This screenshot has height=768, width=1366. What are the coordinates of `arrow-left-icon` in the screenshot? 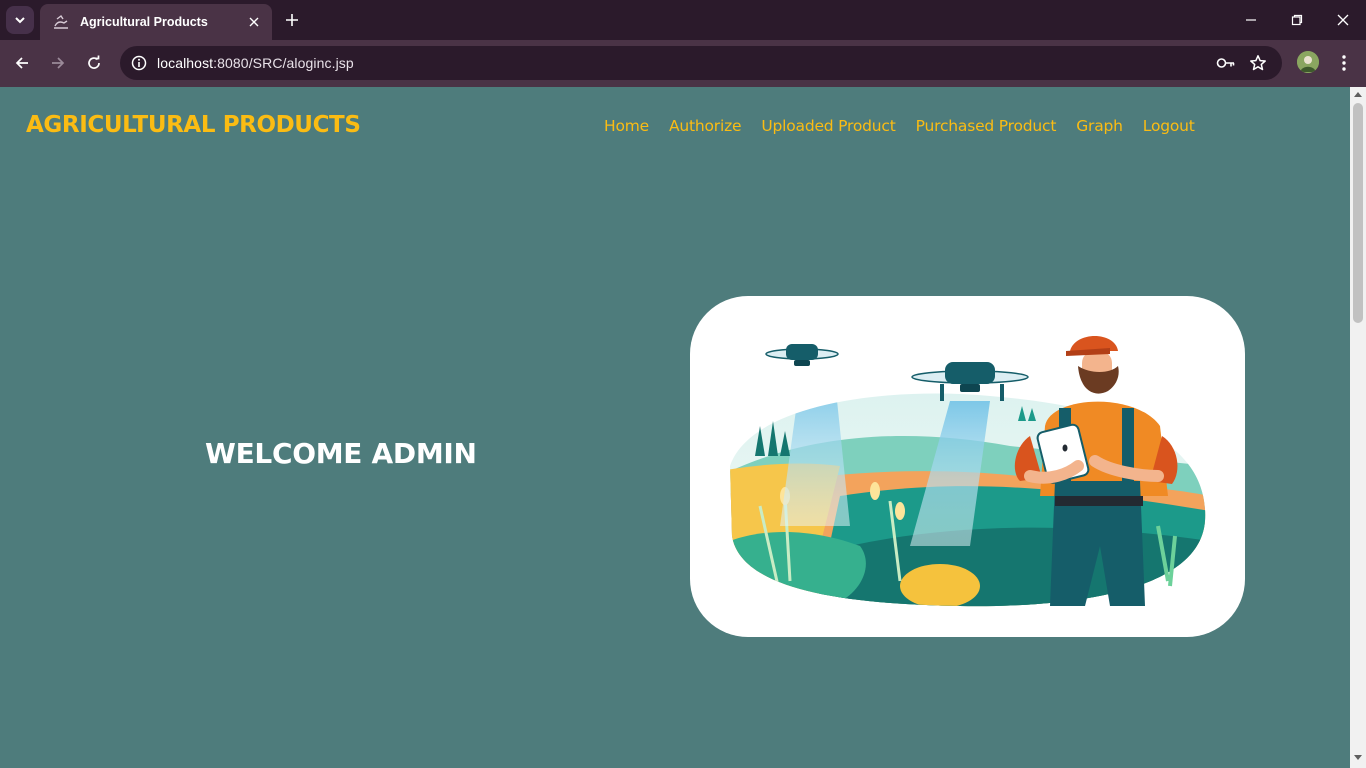 It's located at (21, 63).